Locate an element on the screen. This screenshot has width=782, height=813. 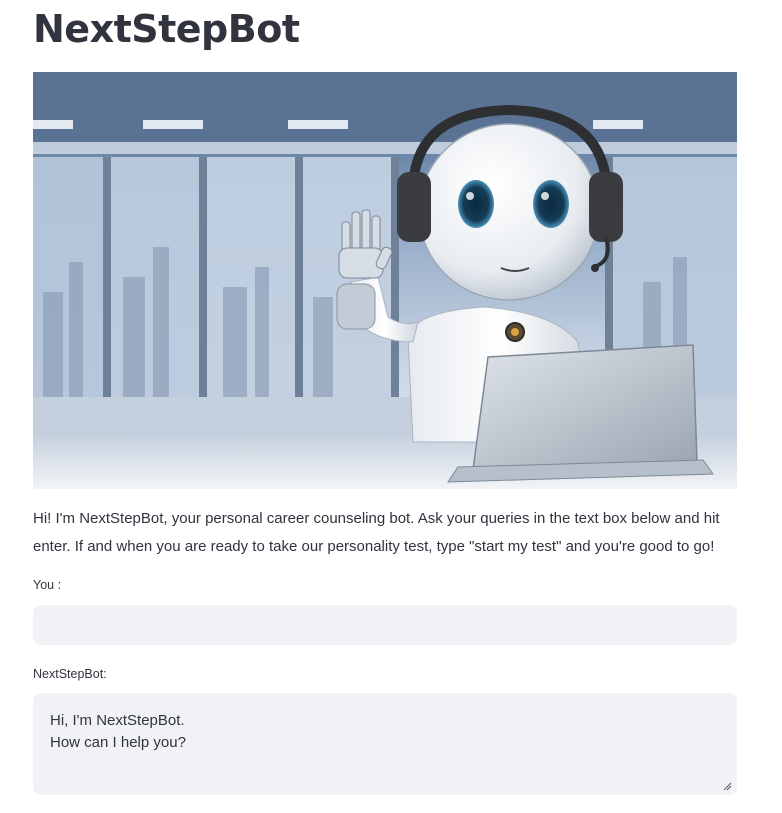
resize-handle-icon is located at coordinates (727, 786).